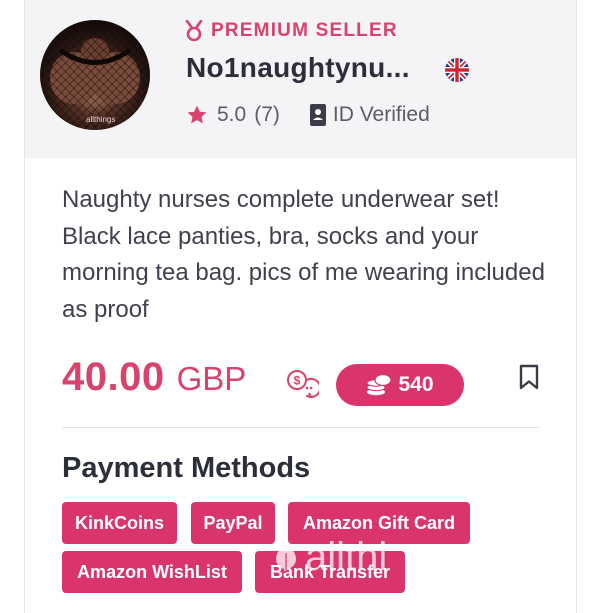 This screenshot has width=600, height=613. I want to click on payment-method-amazon-gift-card: Amazon Gift Card, so click(379, 523).